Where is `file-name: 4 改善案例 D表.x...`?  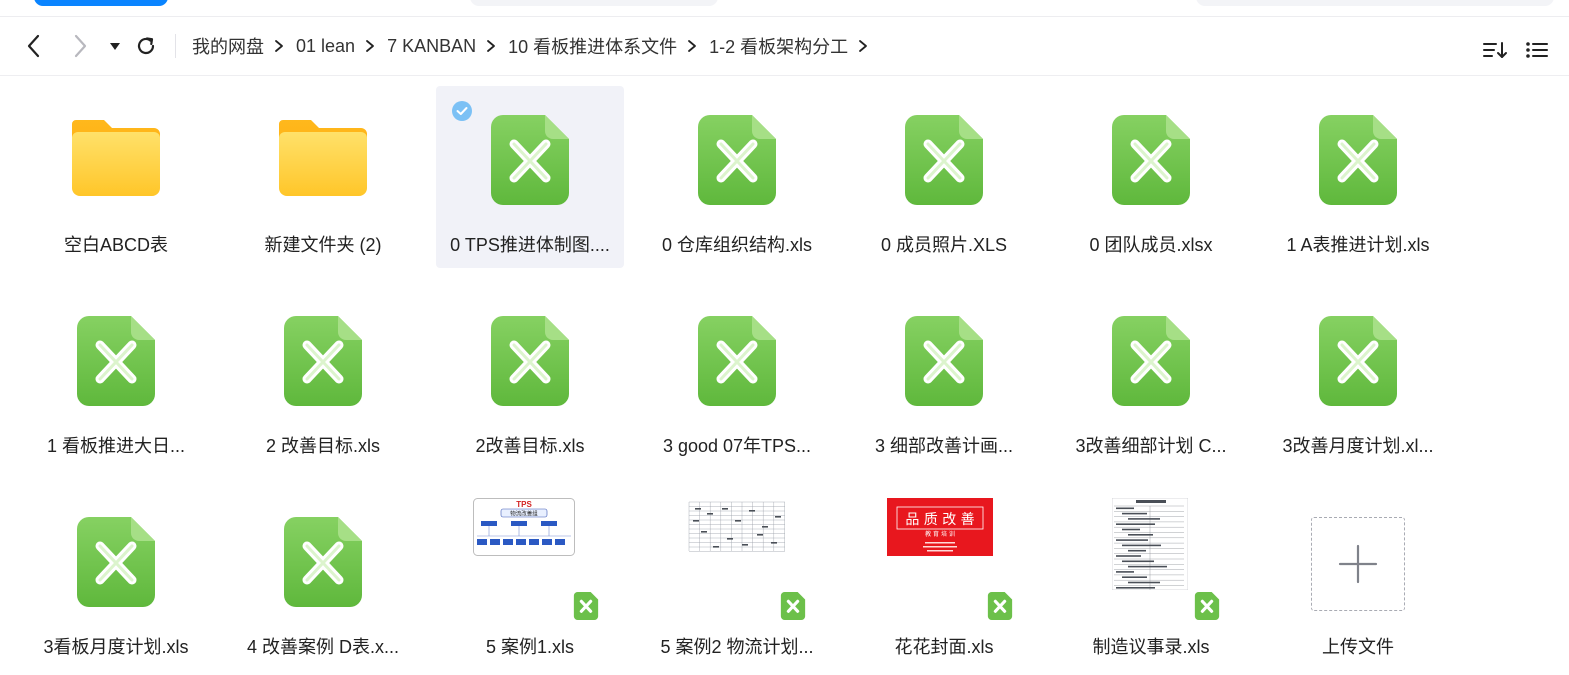 file-name: 4 改善案例 D表.x... is located at coordinates (322, 647).